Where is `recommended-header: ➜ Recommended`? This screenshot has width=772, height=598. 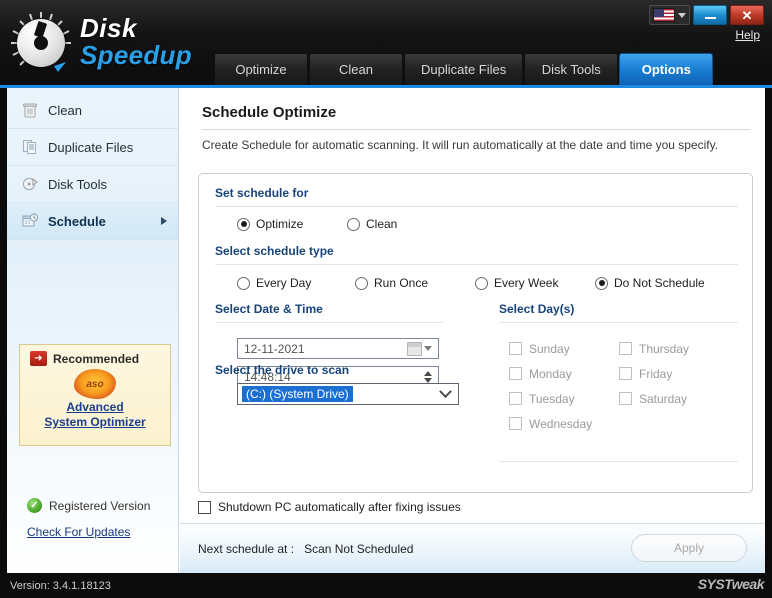
recommended-header: ➜ Recommended is located at coordinates (95, 355).